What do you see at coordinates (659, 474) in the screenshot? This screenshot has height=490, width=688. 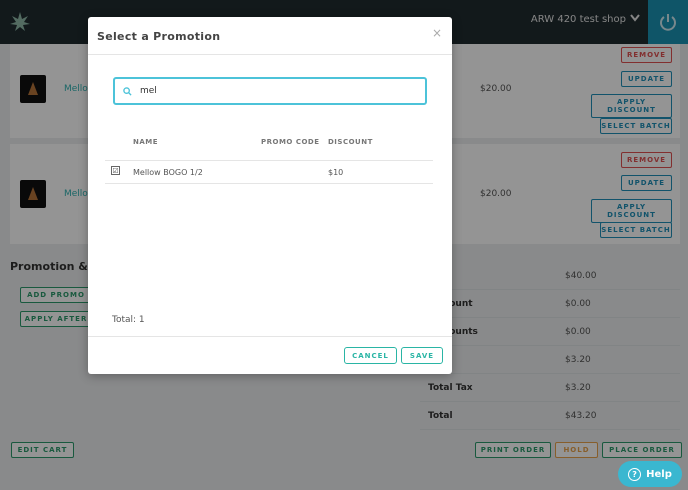 I see `help-label: Help` at bounding box center [659, 474].